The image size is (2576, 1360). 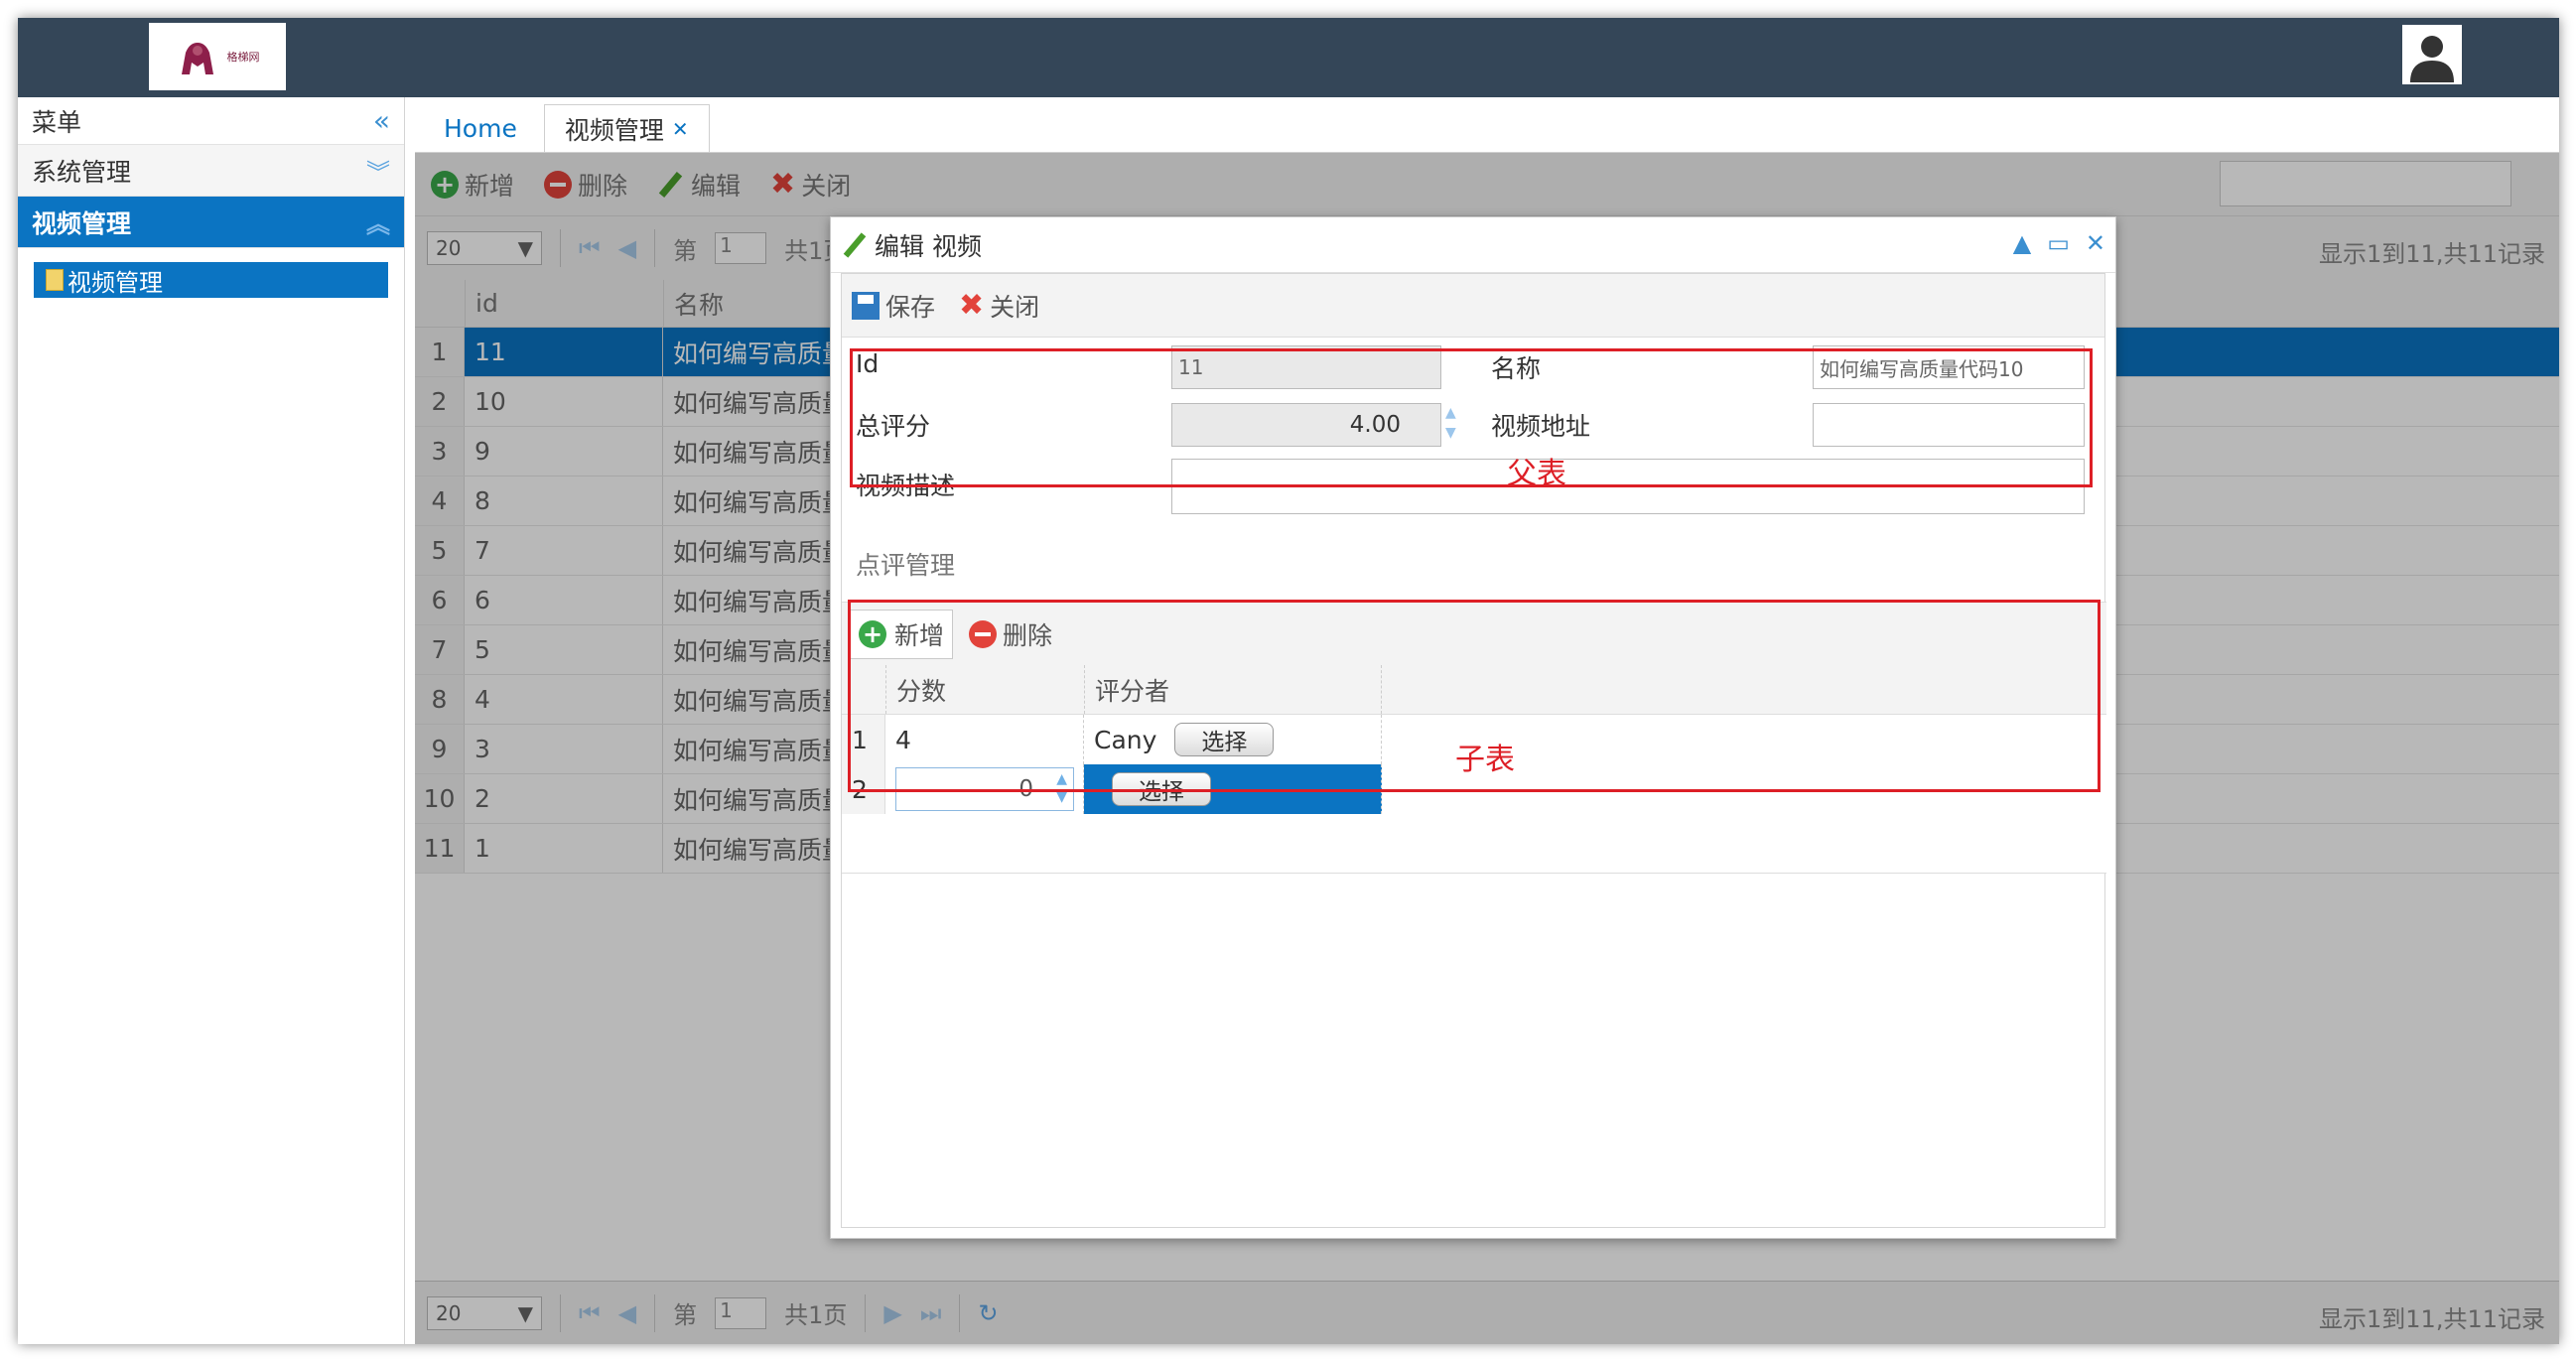 I want to click on top-header: 格梯网, so click(x=1288, y=57).